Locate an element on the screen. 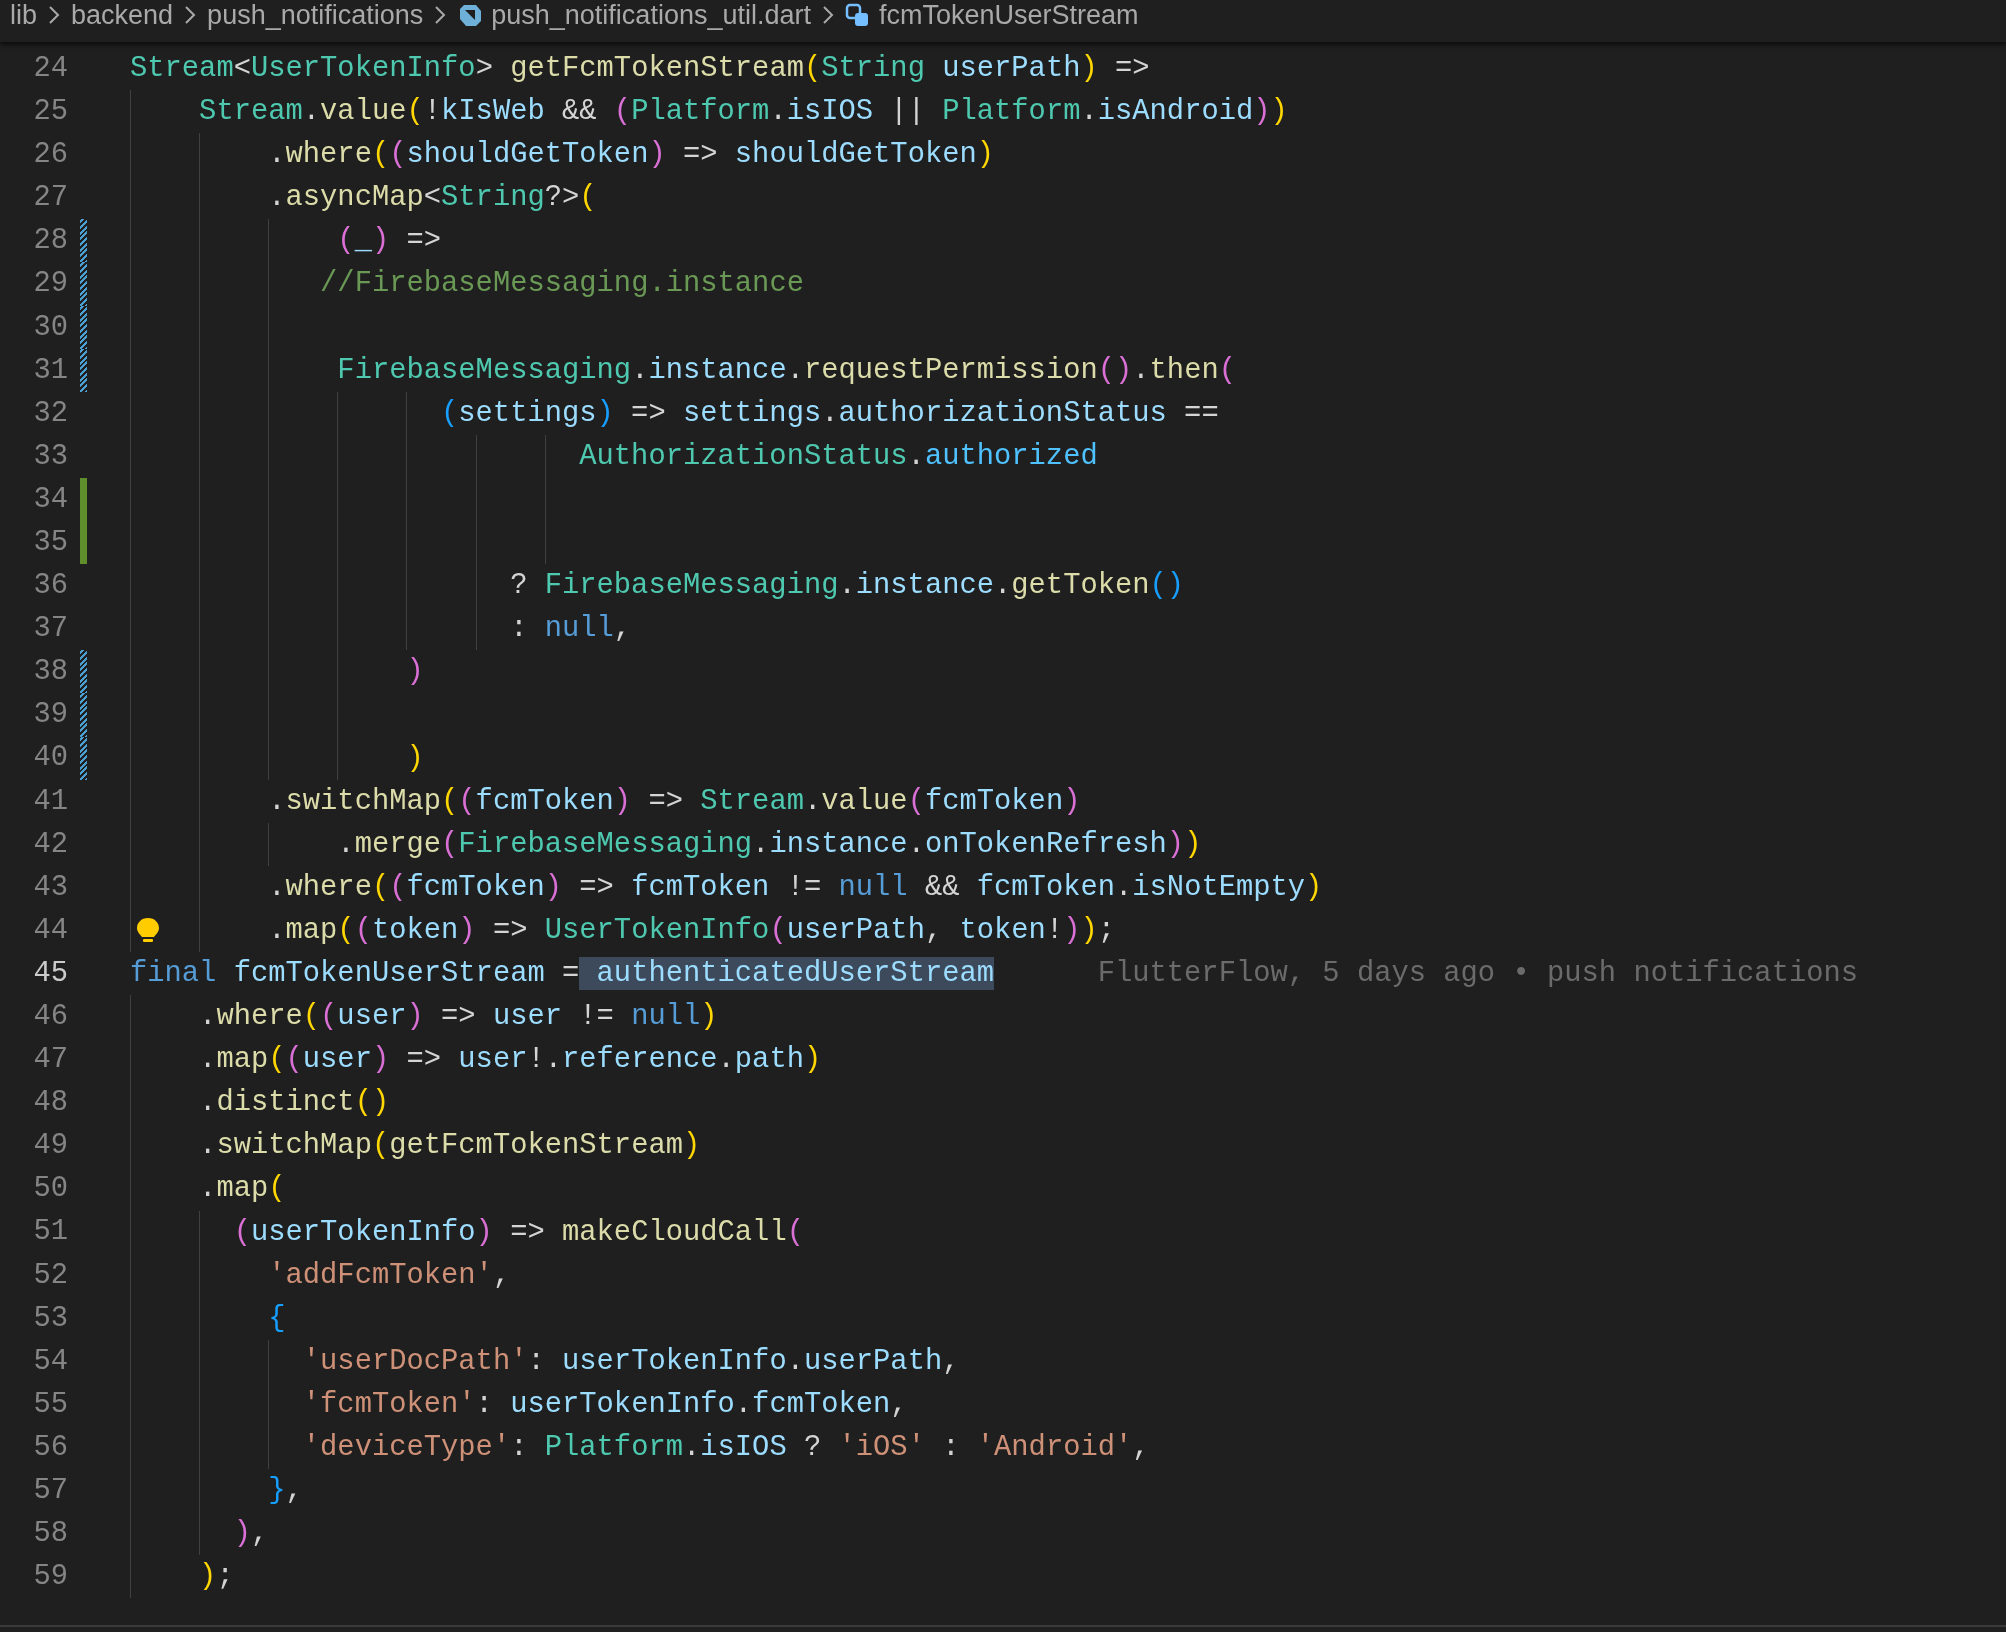  code-line: //FirebaseMessaging.instance is located at coordinates (562, 284).